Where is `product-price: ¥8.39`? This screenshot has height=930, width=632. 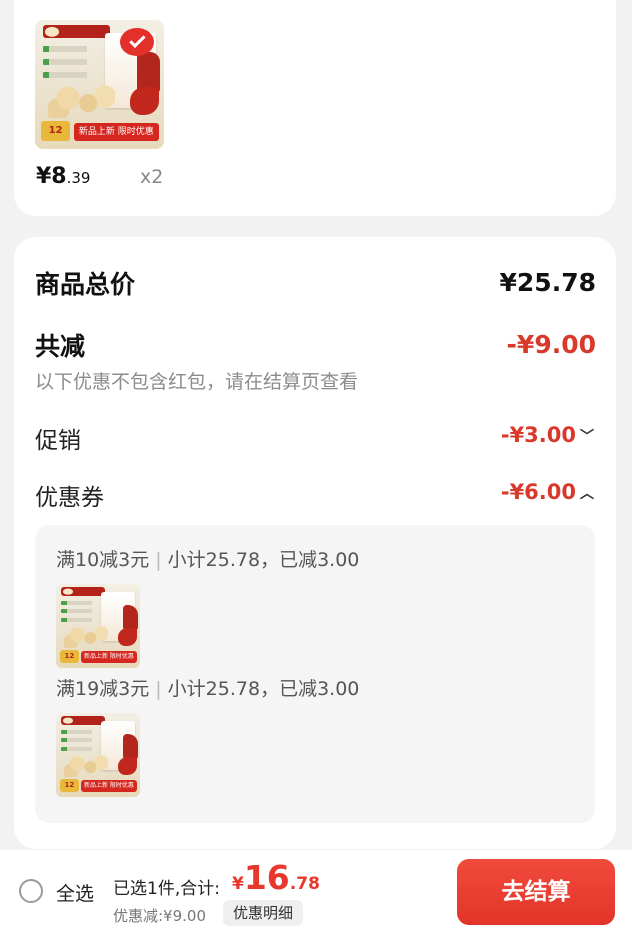 product-price: ¥8.39 is located at coordinates (63, 176).